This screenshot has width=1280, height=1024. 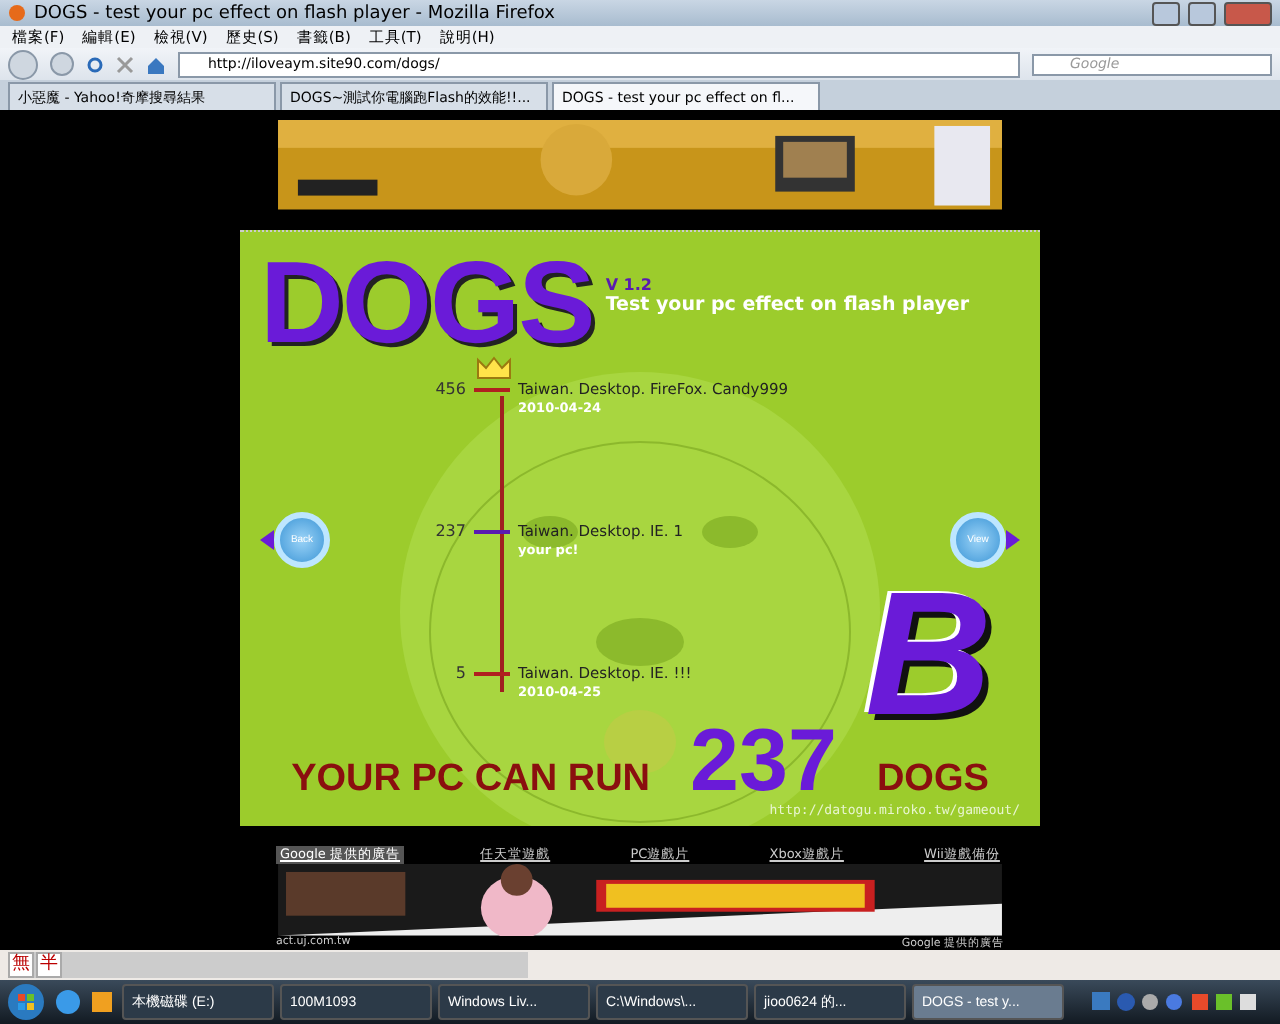 I want to click on start-button, so click(x=26, y=1002).